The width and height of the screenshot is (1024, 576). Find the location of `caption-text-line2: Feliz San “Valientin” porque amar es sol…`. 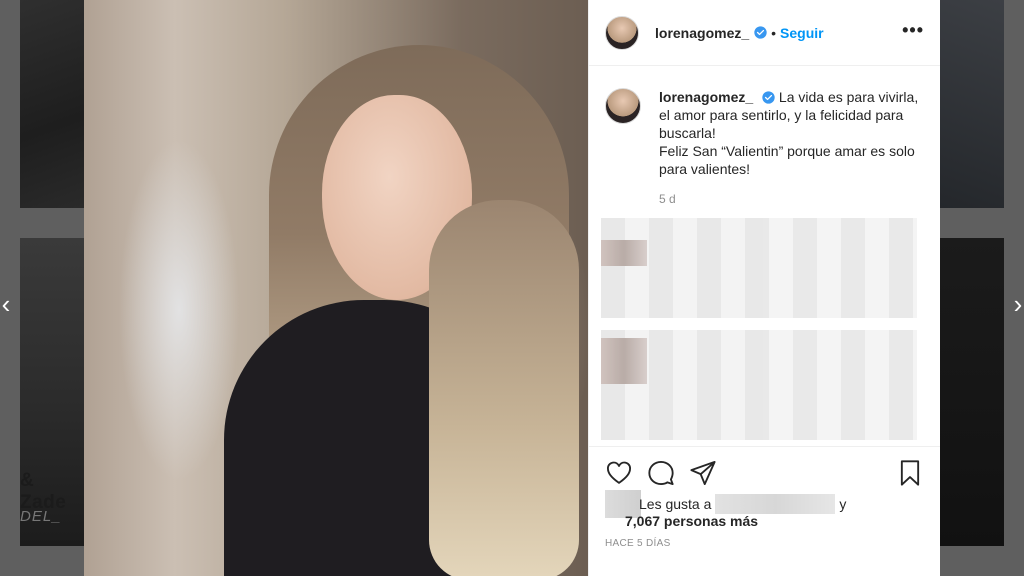

caption-text-line2: Feliz San “Valientin” porque amar es sol… is located at coordinates (787, 160).